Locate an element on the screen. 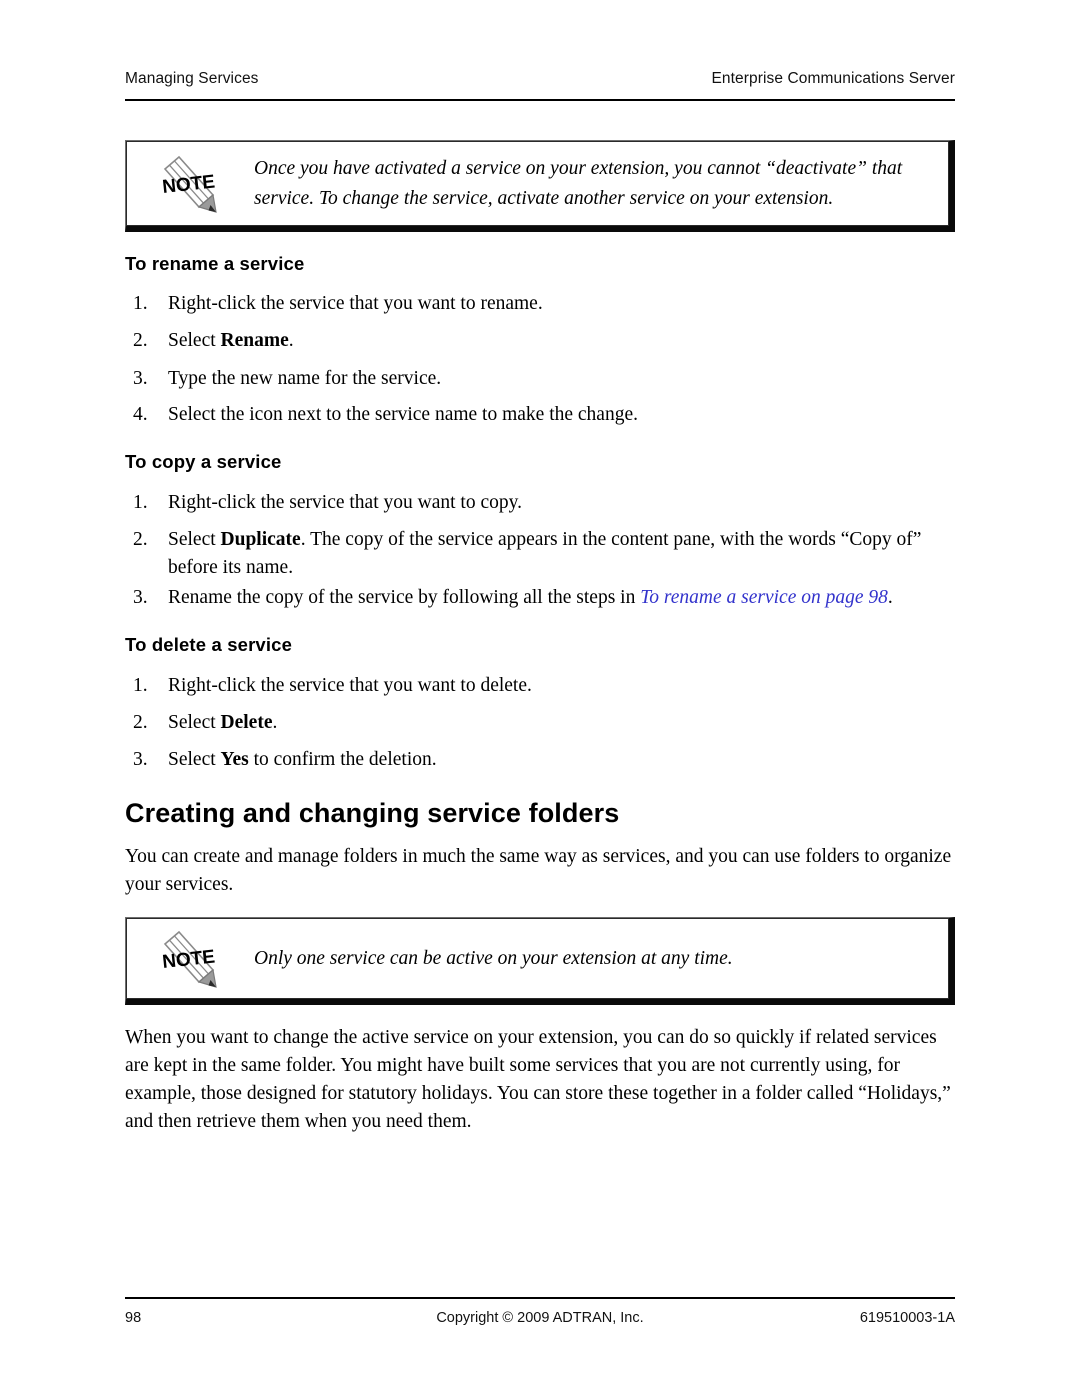 The image size is (1080, 1397). step-text-bold: Duplicate is located at coordinates (260, 539).